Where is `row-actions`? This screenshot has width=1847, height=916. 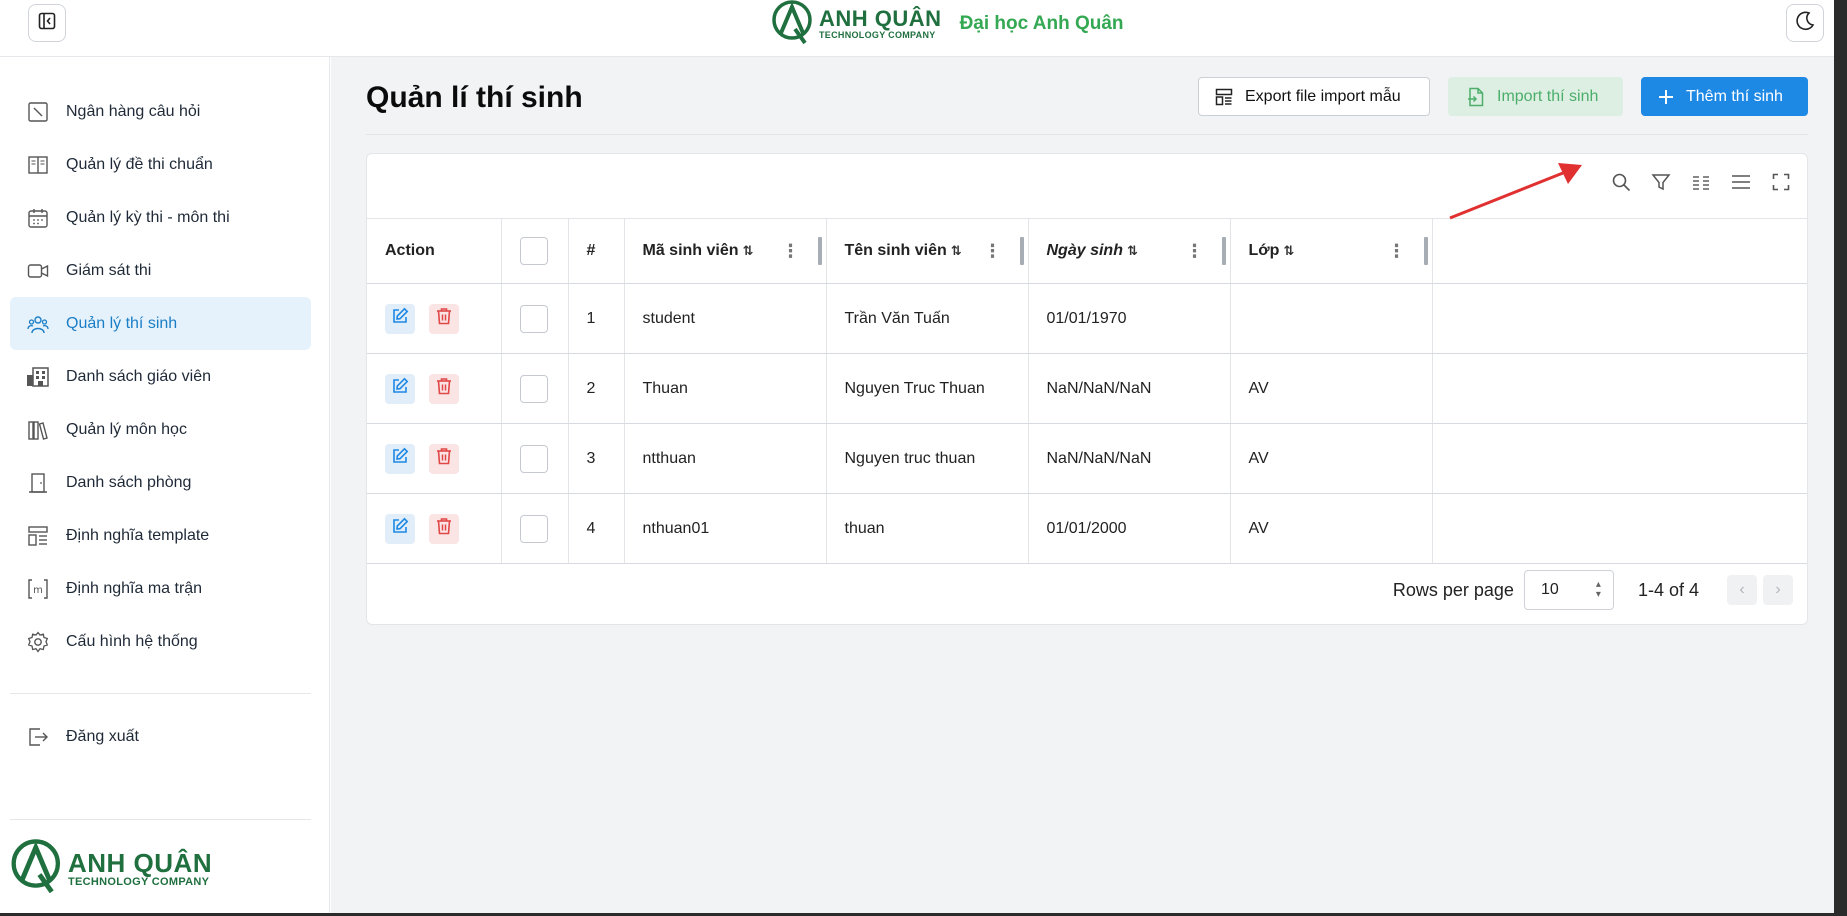
row-actions is located at coordinates (434, 528).